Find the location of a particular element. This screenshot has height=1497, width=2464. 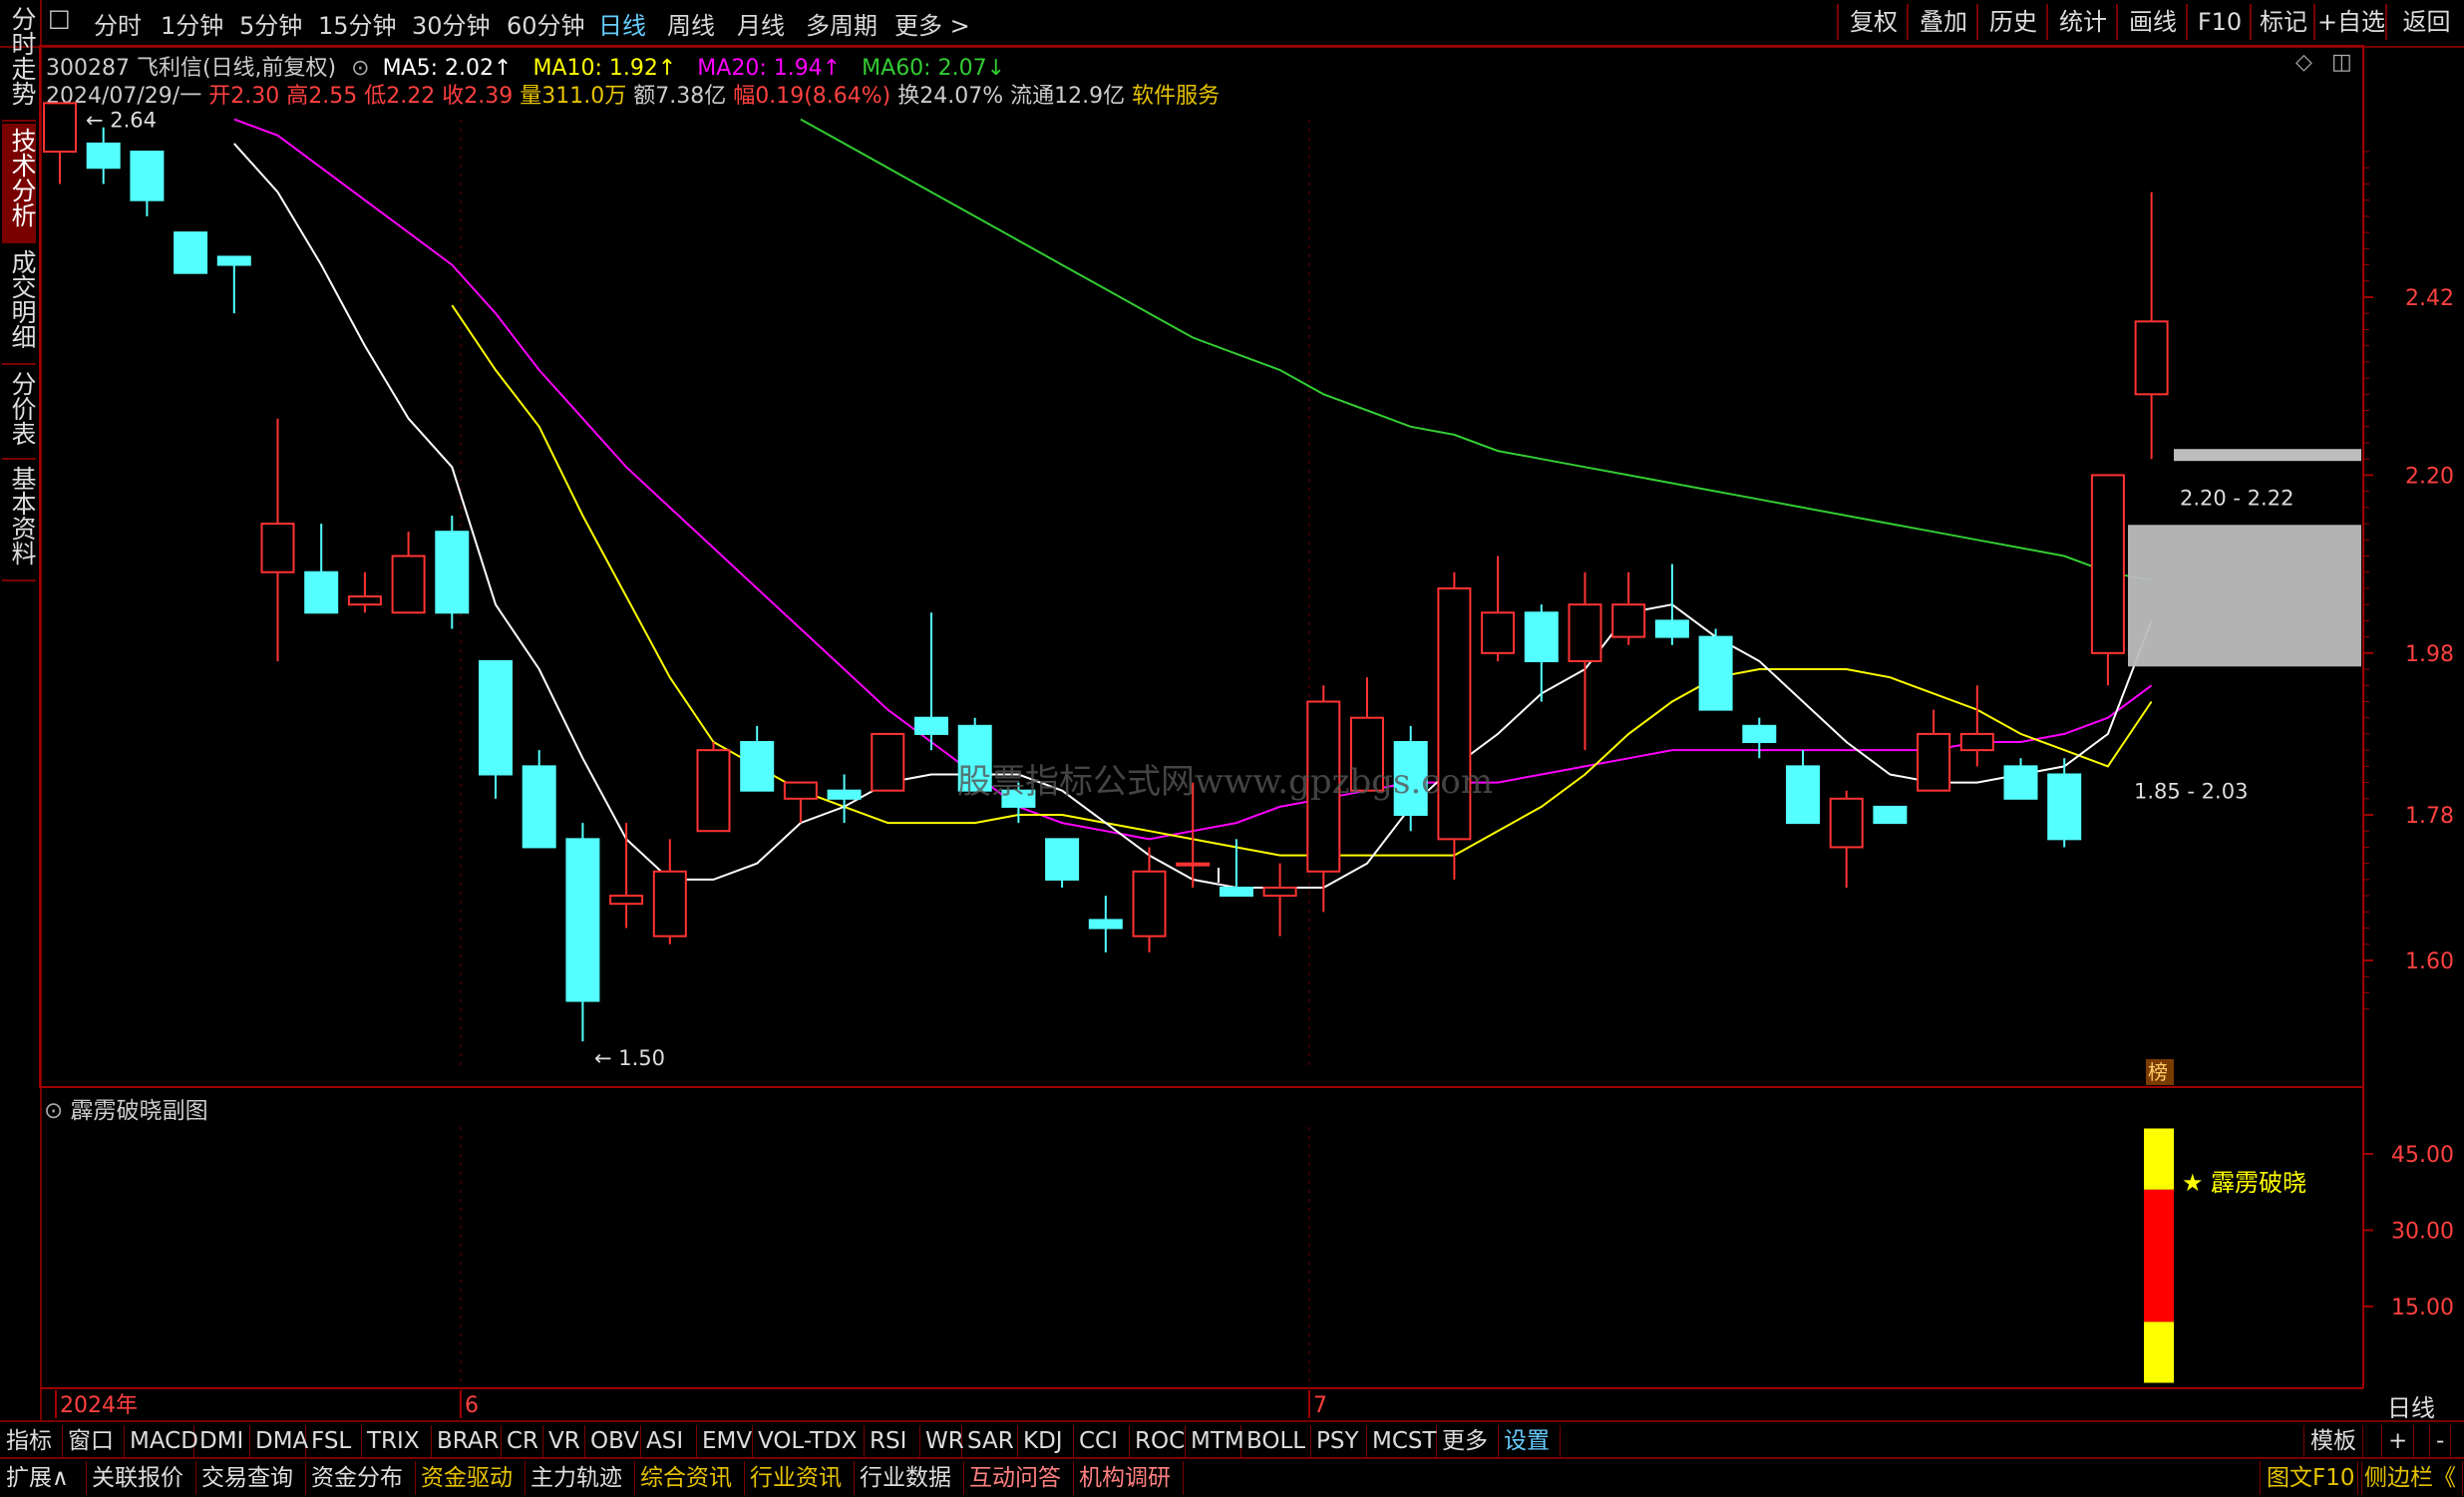

extension-tab-6: 综合资讯 is located at coordinates (689, 1478).